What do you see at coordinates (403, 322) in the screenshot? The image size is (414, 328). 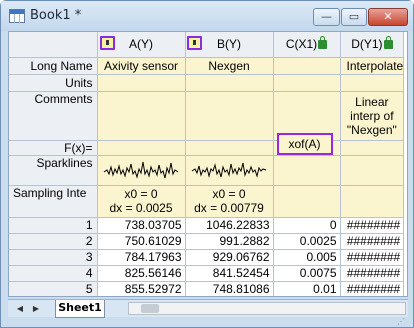 I see `resize-grip-icon: ⋰` at bounding box center [403, 322].